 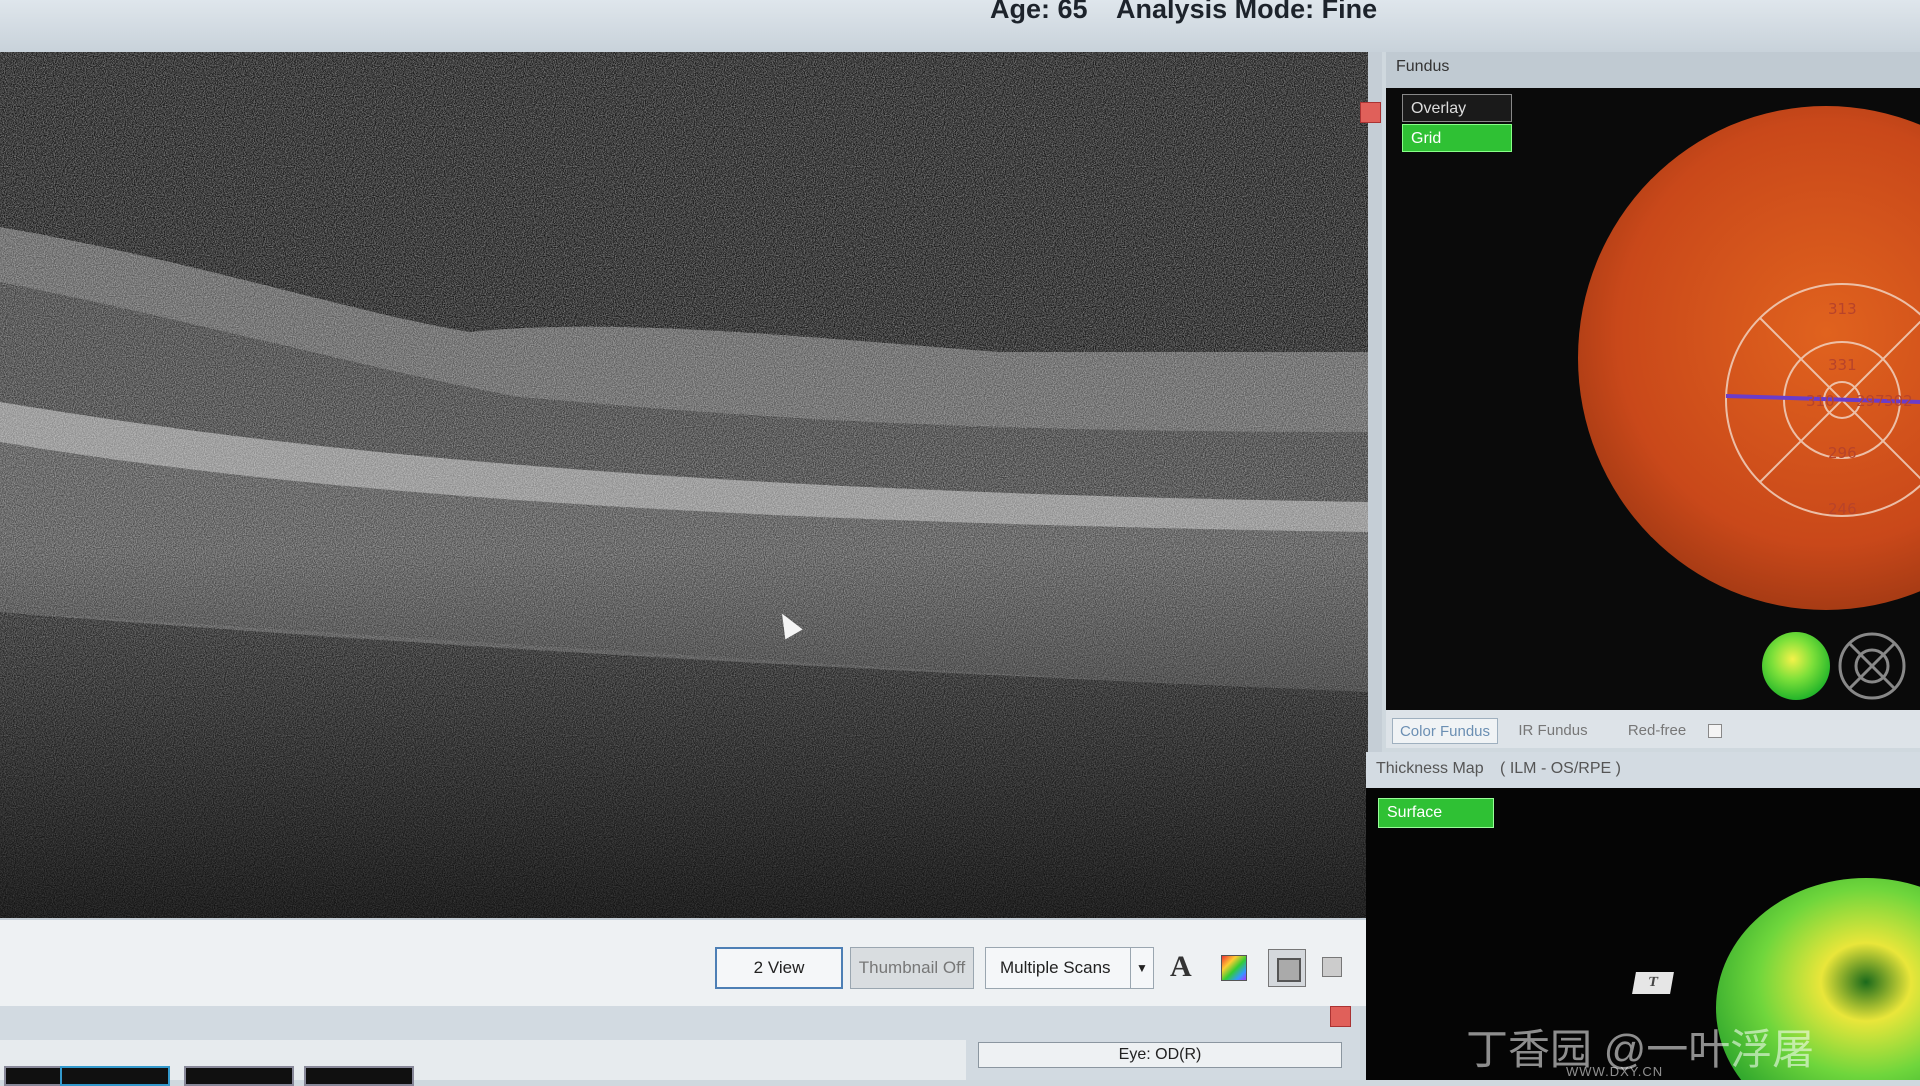 What do you see at coordinates (1430, 768) in the screenshot?
I see `thickness-title-label: Thickness Map` at bounding box center [1430, 768].